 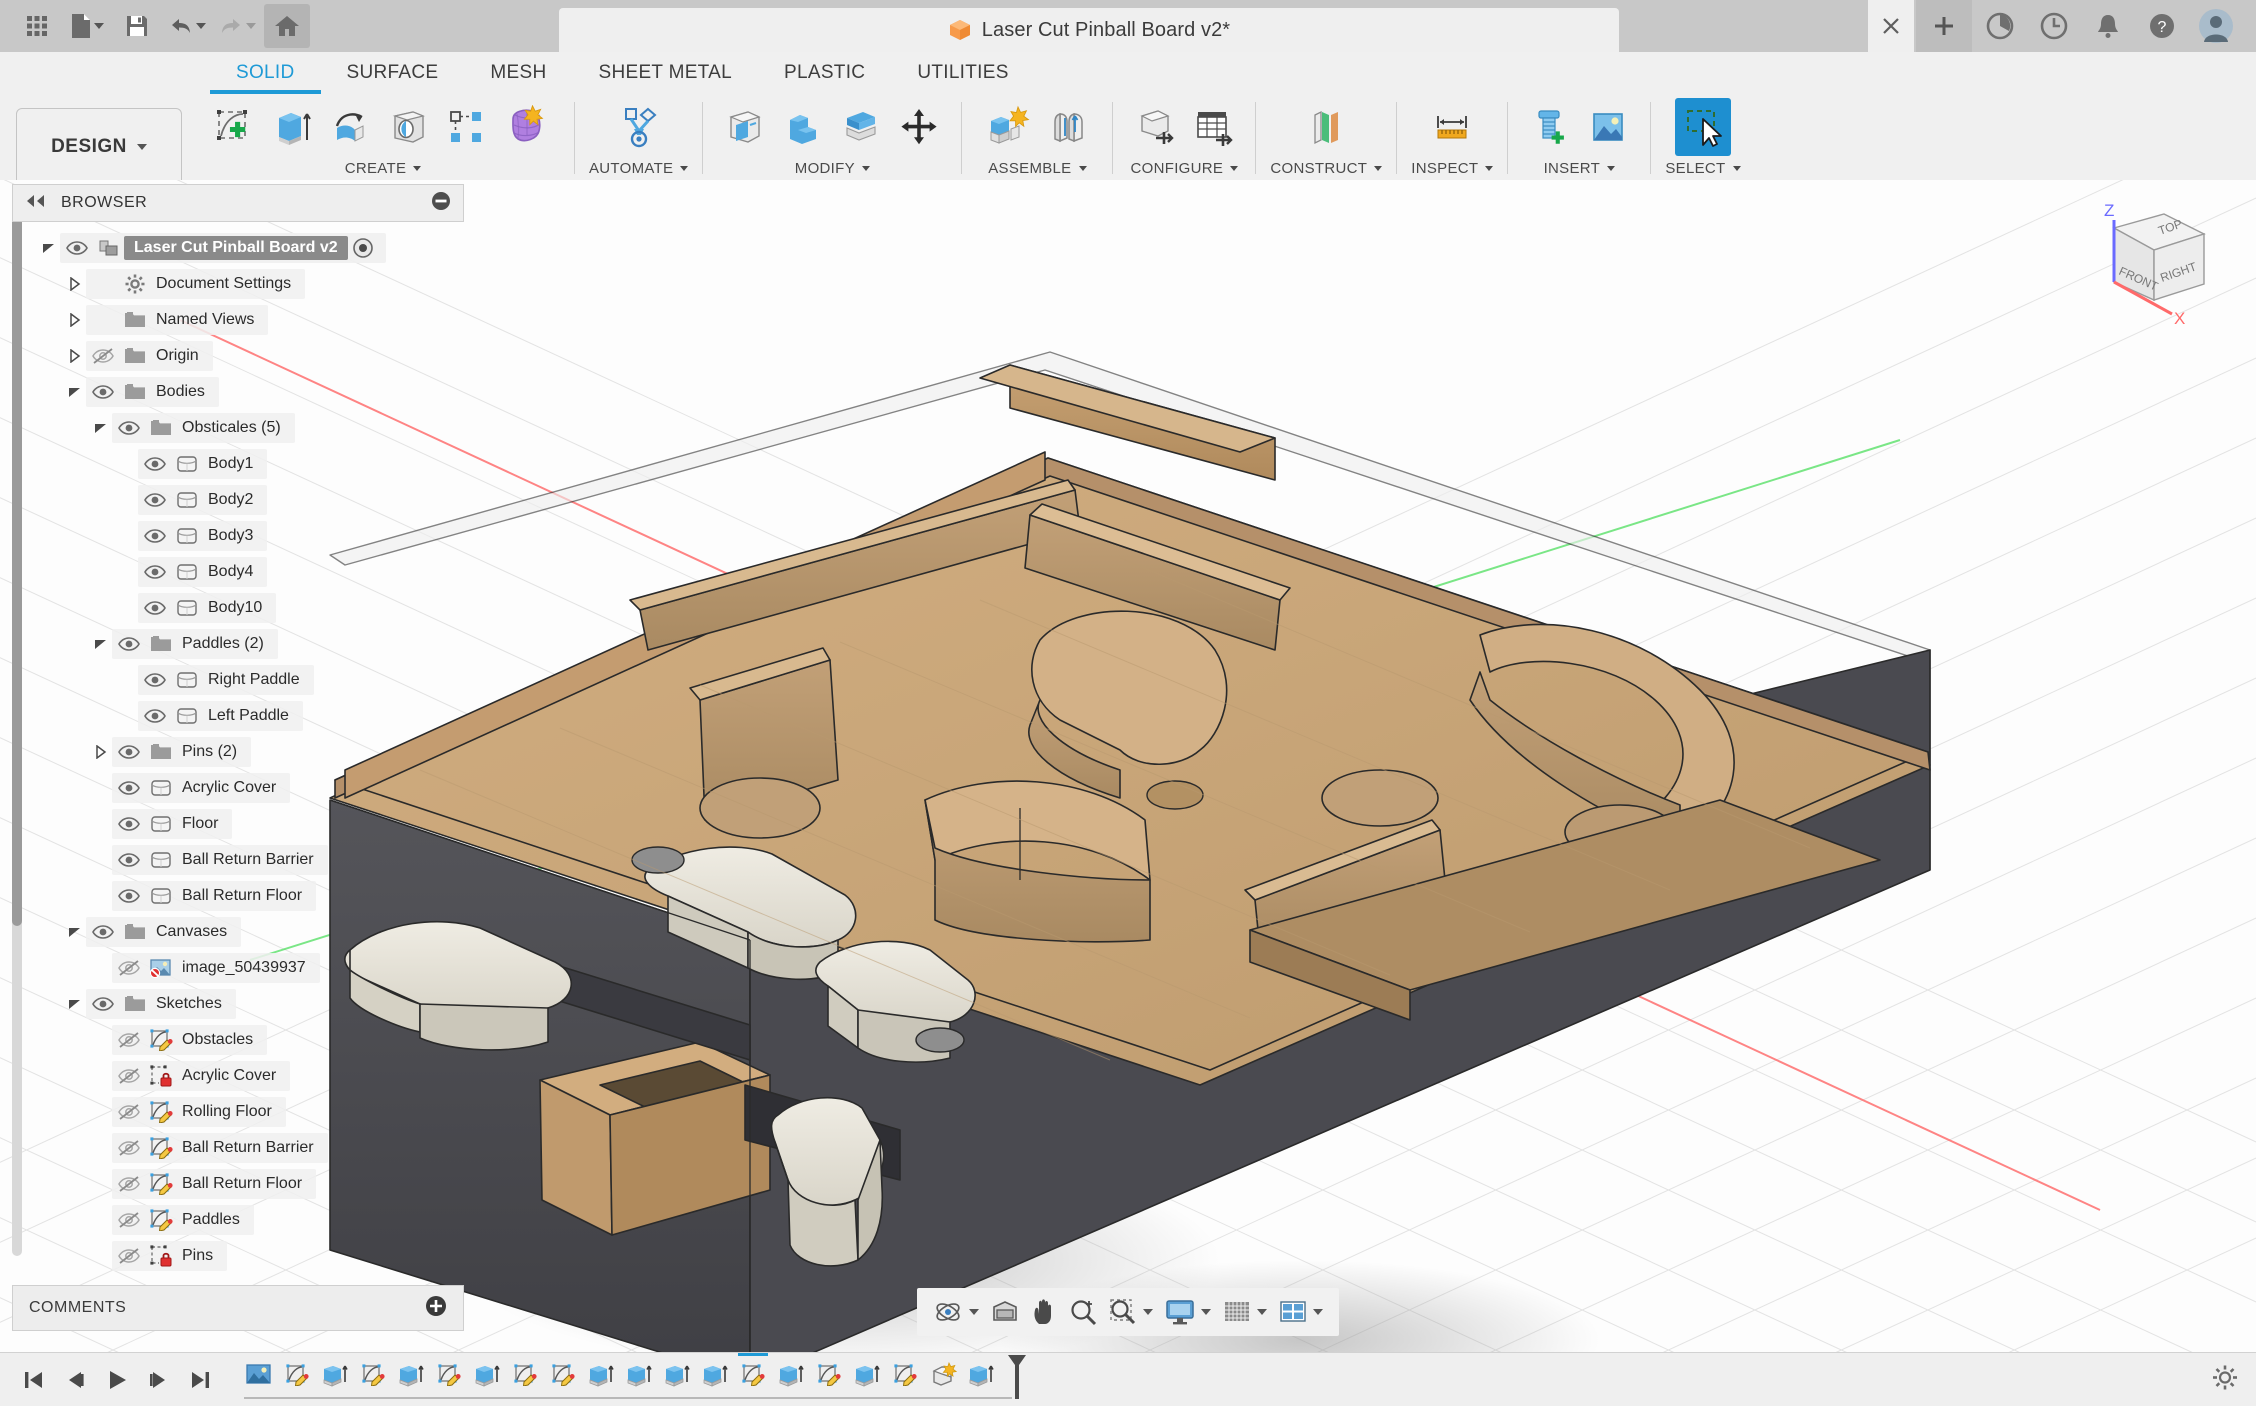 I want to click on gear-icon, so click(x=2225, y=1379).